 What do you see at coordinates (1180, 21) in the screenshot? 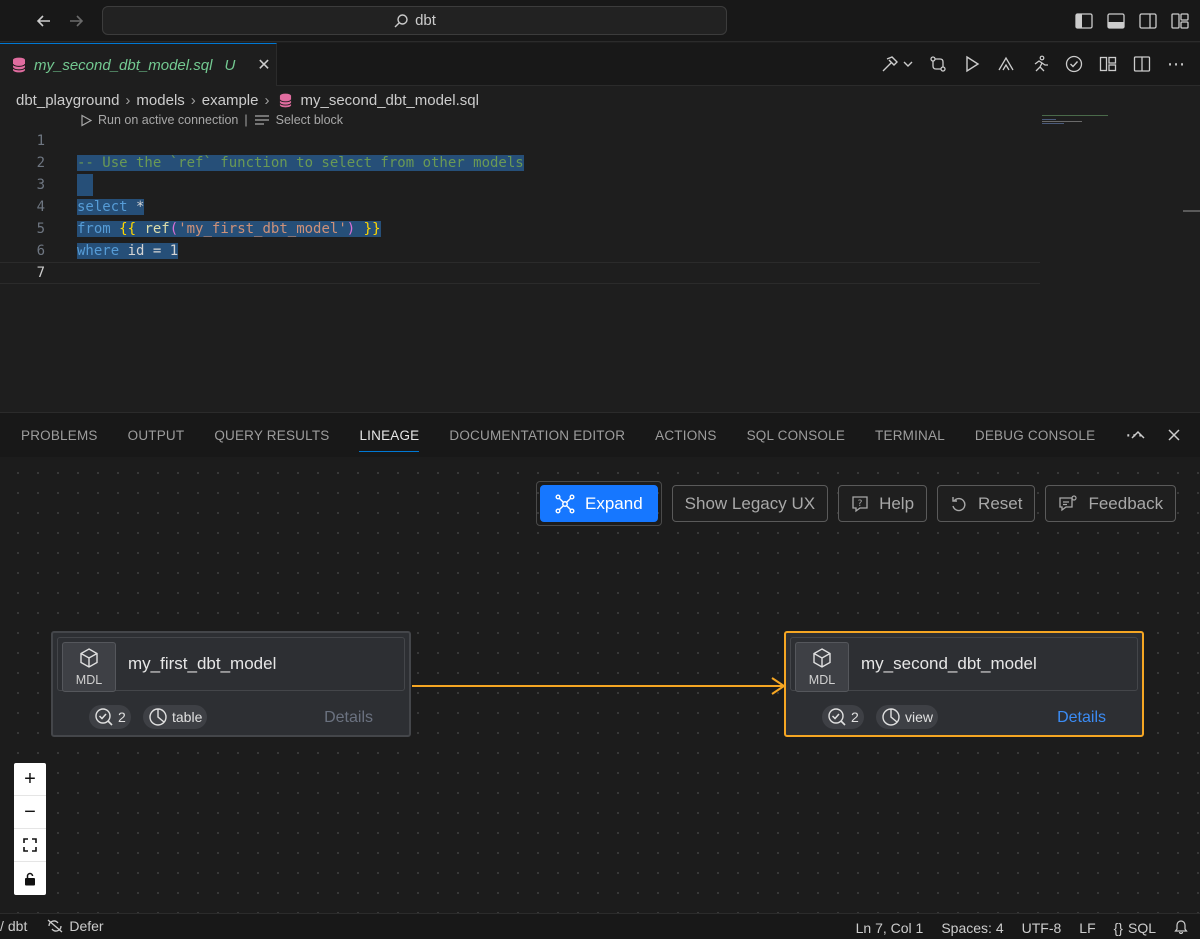
I see `customize-layout-icon` at bounding box center [1180, 21].